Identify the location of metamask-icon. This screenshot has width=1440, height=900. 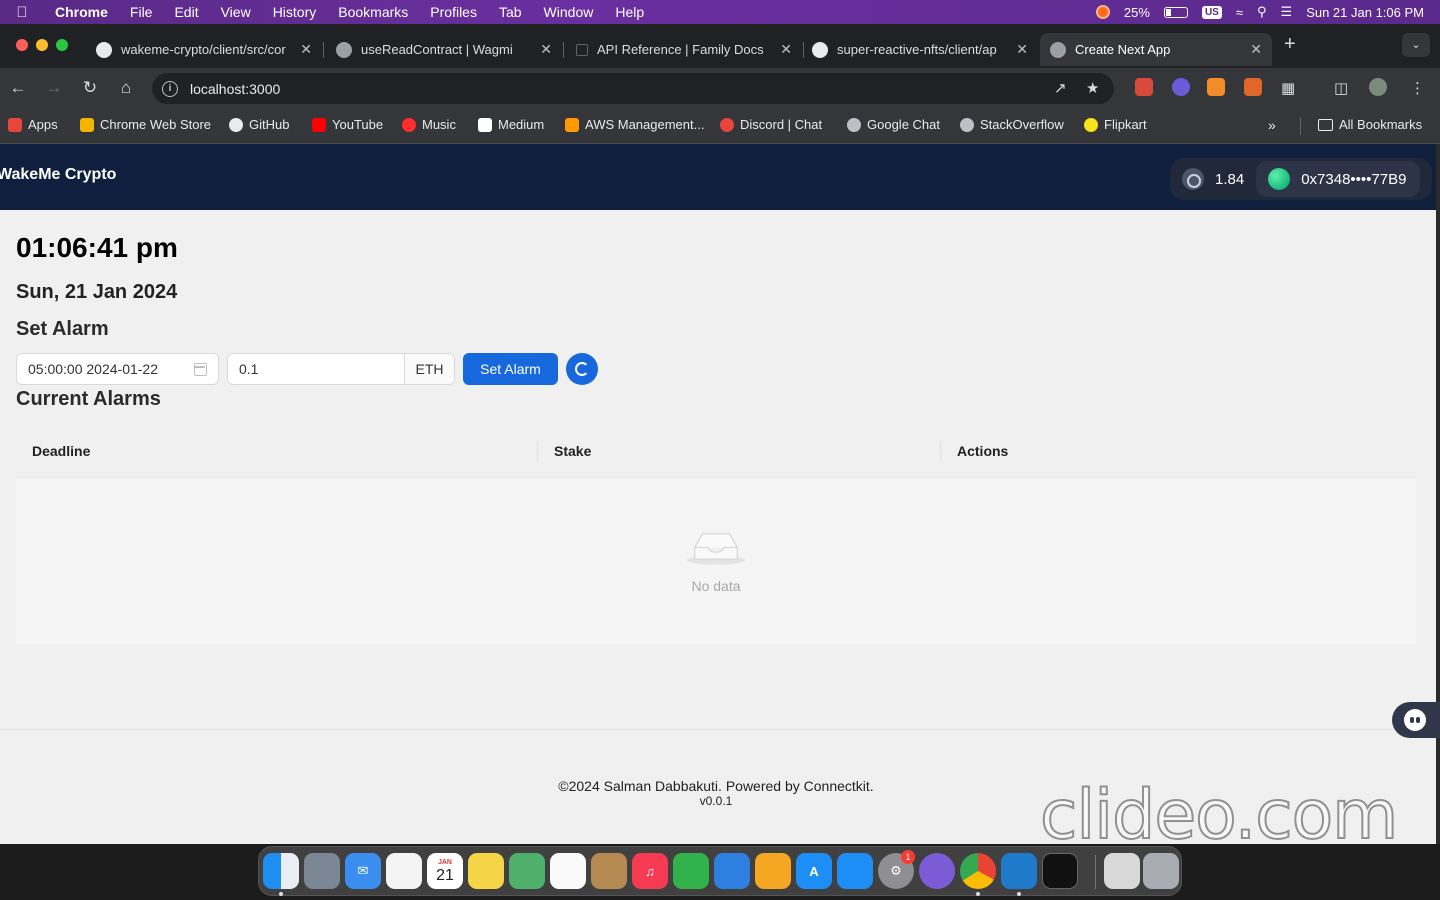
(1216, 87).